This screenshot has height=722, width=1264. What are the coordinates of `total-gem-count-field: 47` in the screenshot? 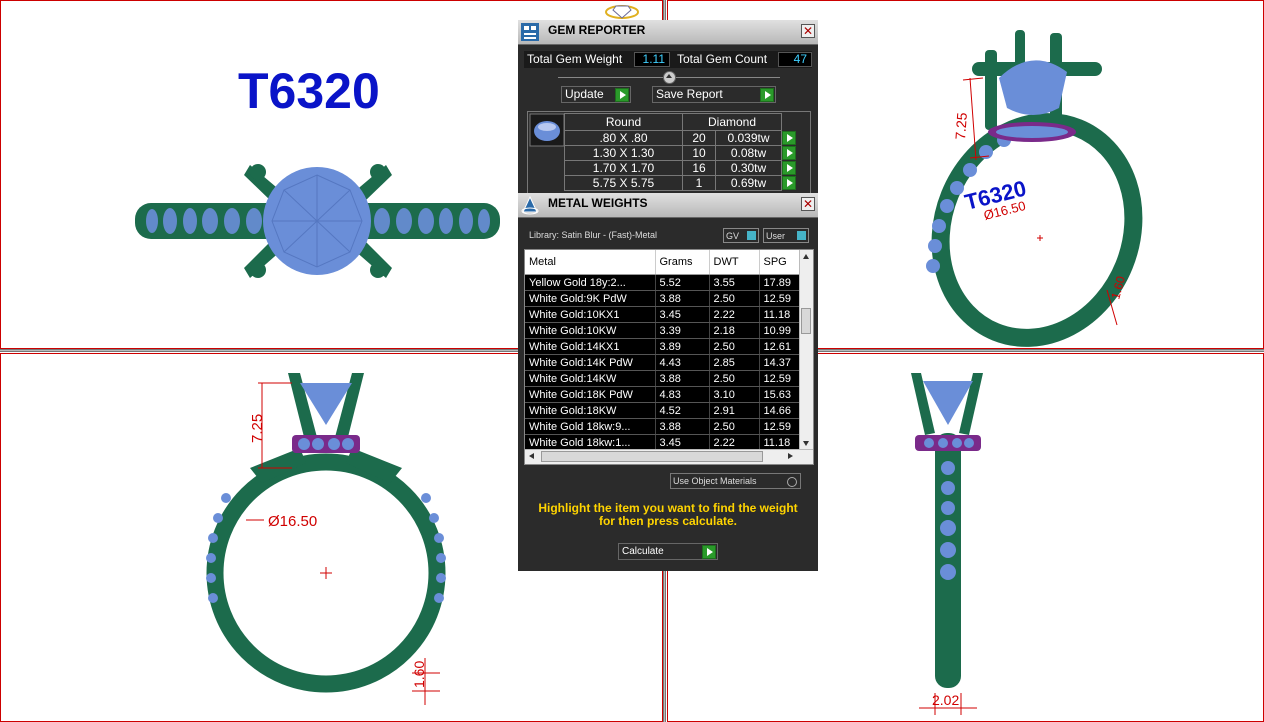 It's located at (795, 59).